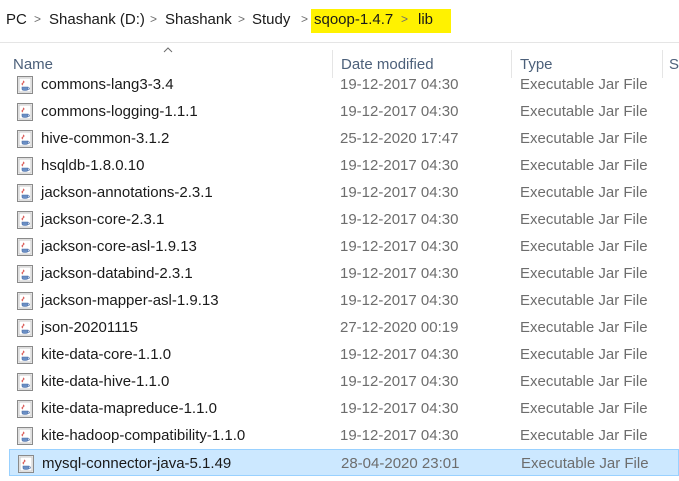  I want to click on breadcrumb-item-shashank: Shashank, so click(198, 19).